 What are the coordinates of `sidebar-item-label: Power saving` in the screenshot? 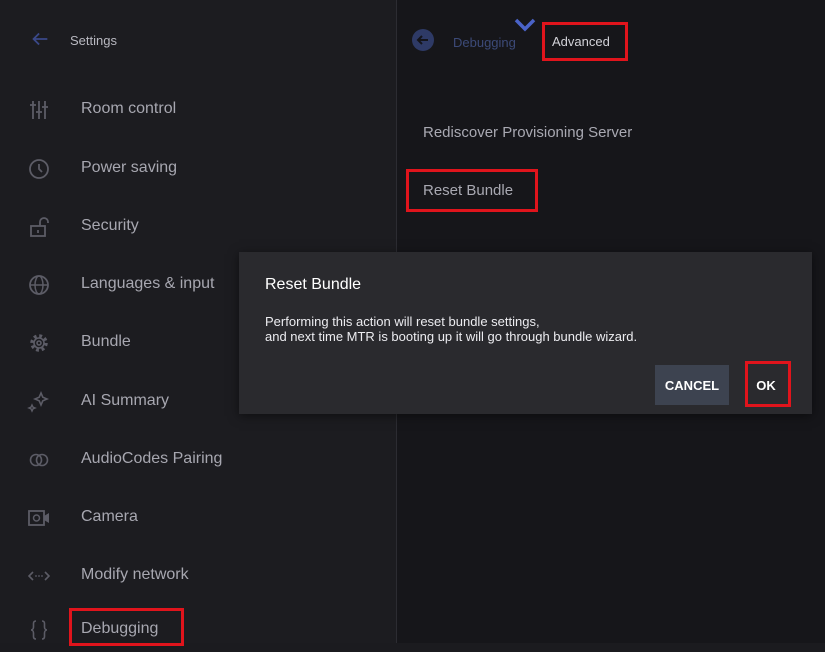 It's located at (129, 167).